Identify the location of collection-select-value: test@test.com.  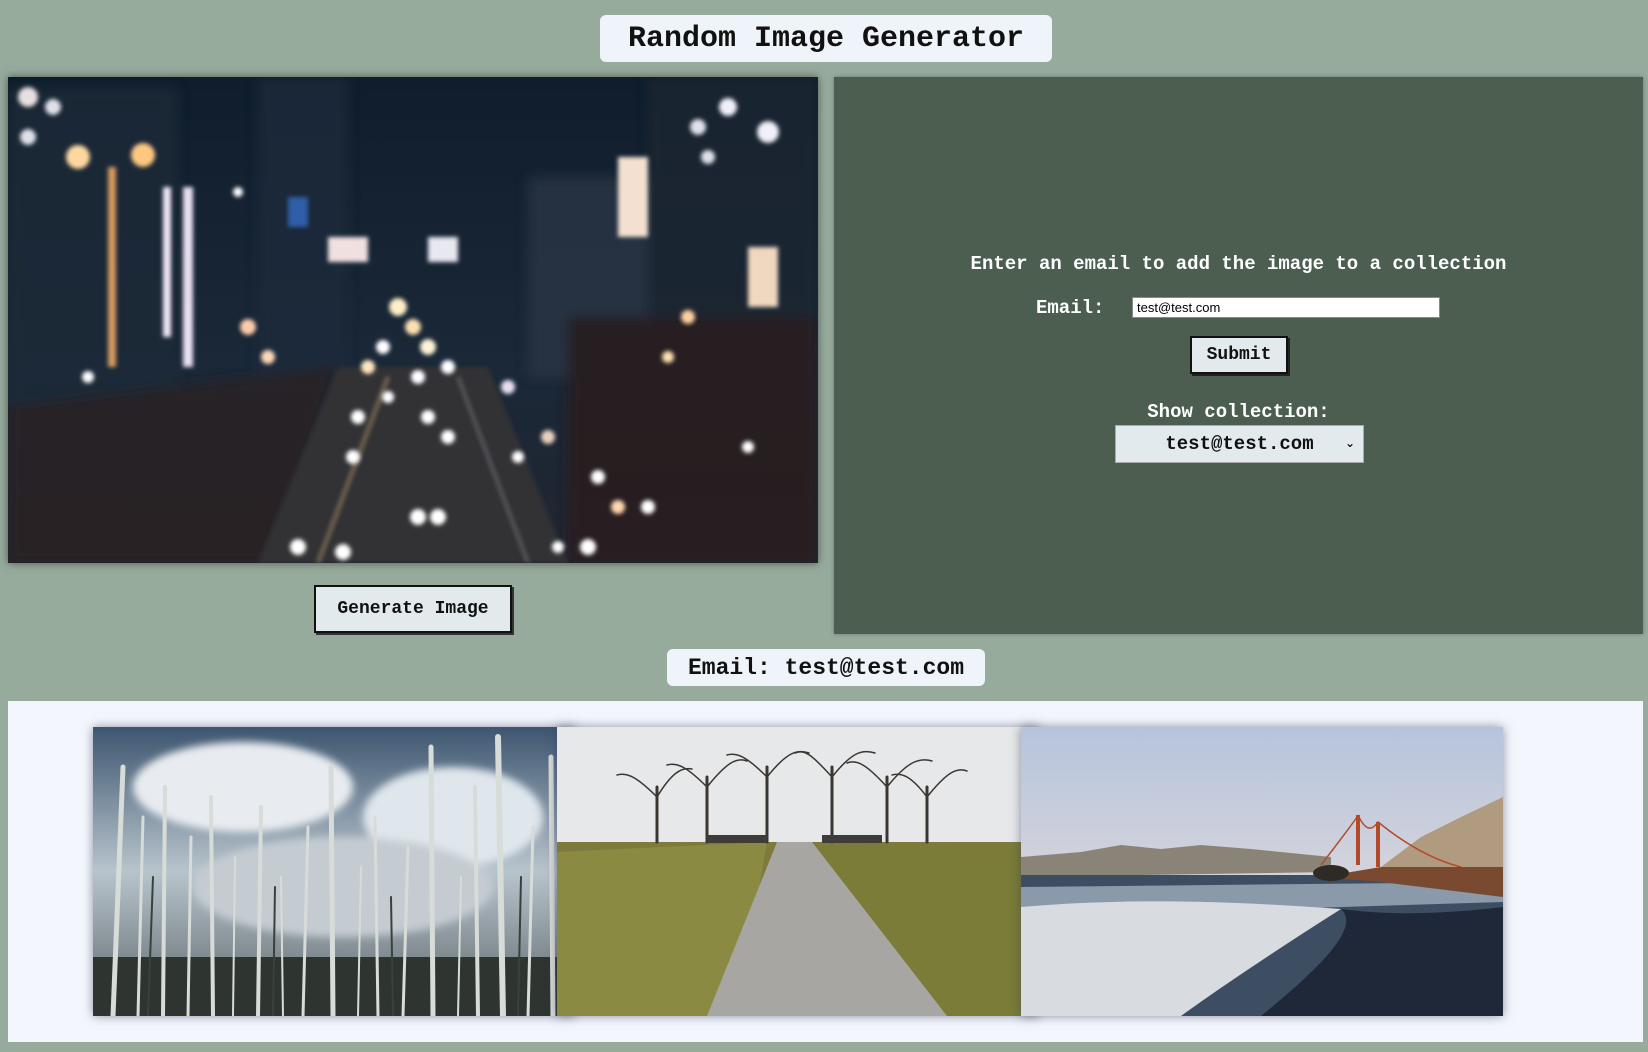
(1239, 444).